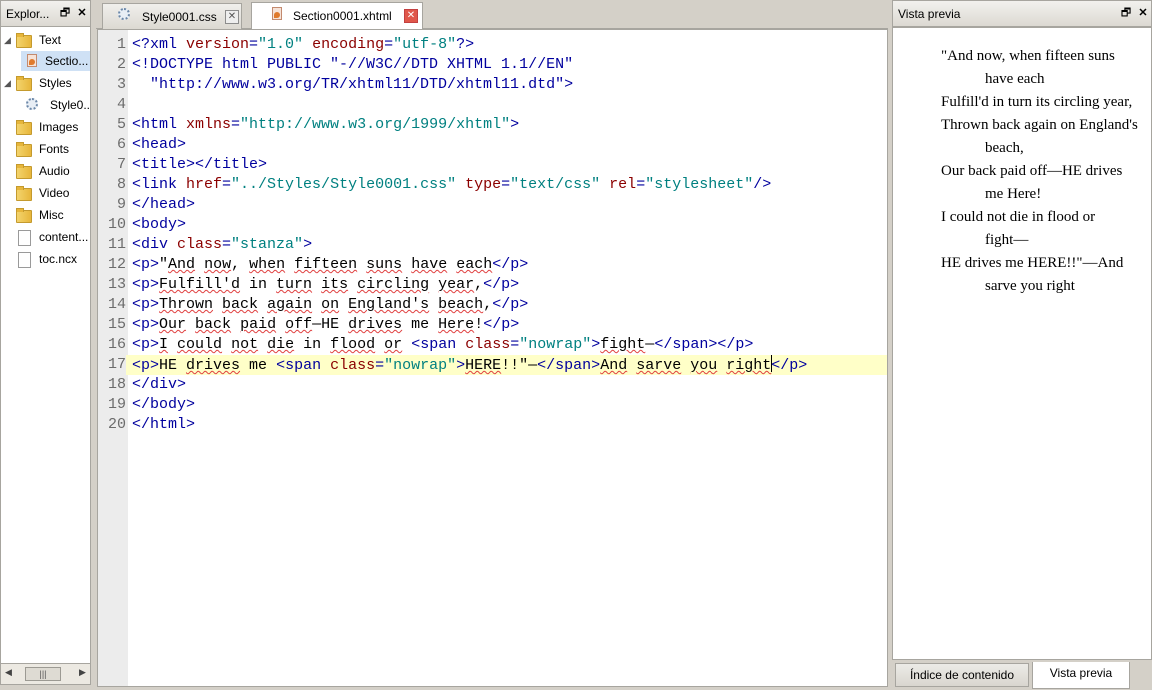  Describe the element at coordinates (222, 245) in the screenshot. I see `code-text: <div class="stanza">` at that location.